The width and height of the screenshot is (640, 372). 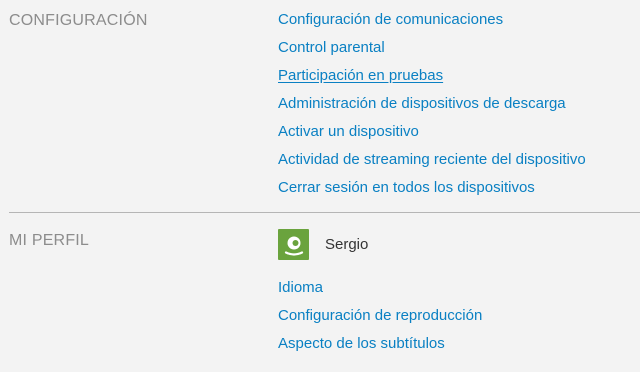 I want to click on communication-settings-link: Configuración de comunicaciones, so click(x=432, y=22).